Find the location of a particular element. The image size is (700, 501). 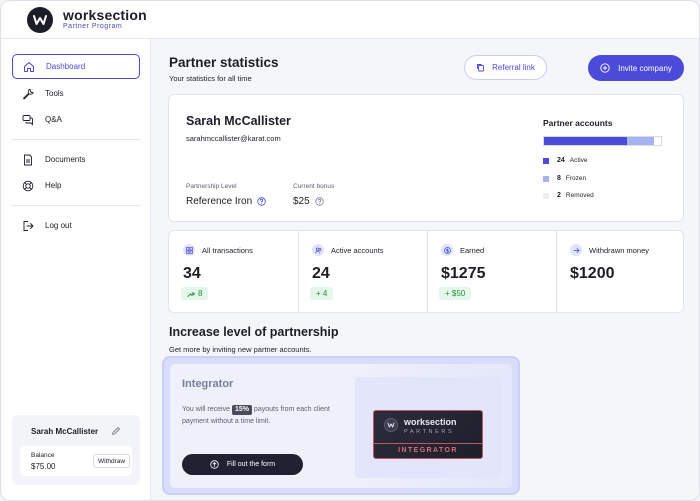

lifebuoy-icon is located at coordinates (28, 185).